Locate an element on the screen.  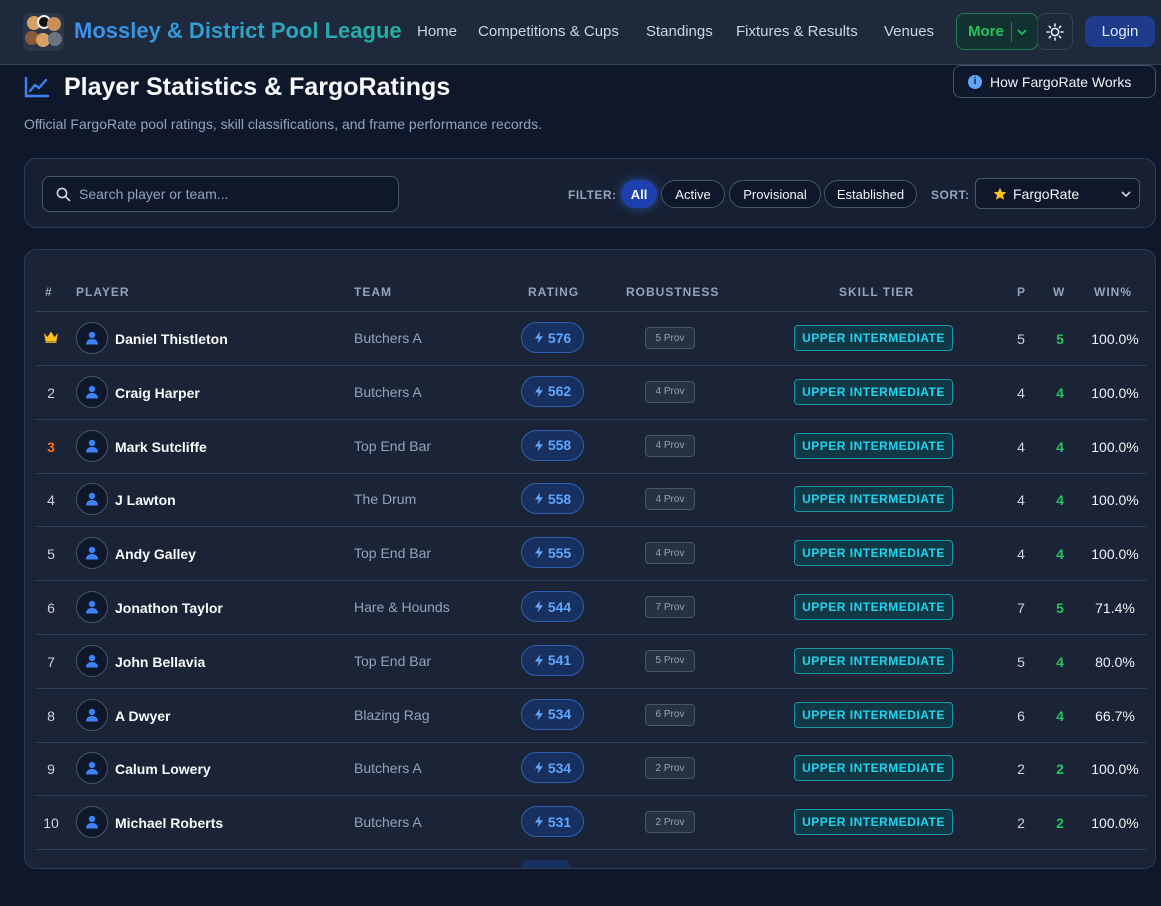
player-name: Mark Sutcliffe is located at coordinates (161, 447).